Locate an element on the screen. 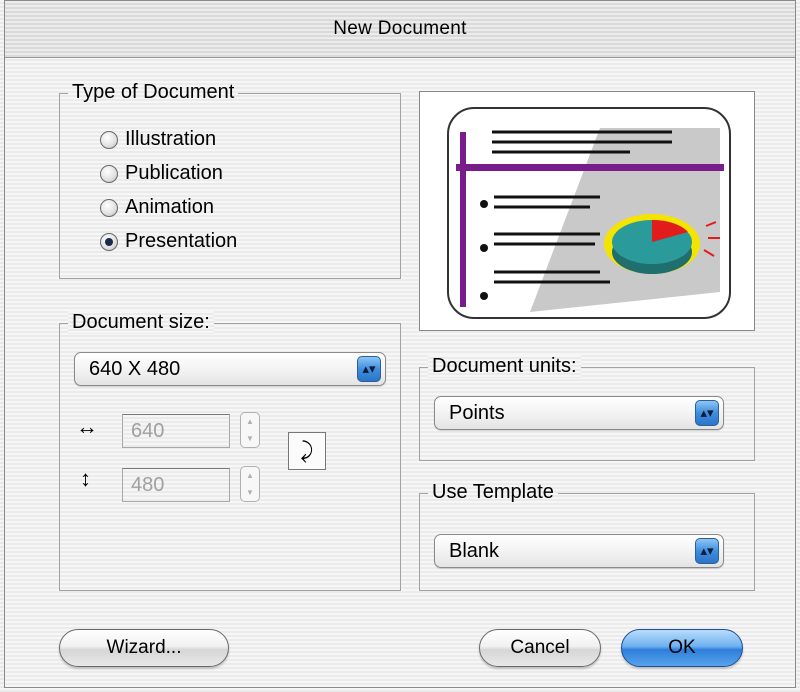  use-template-group: Use Template Blank ▴▾ is located at coordinates (587, 536).